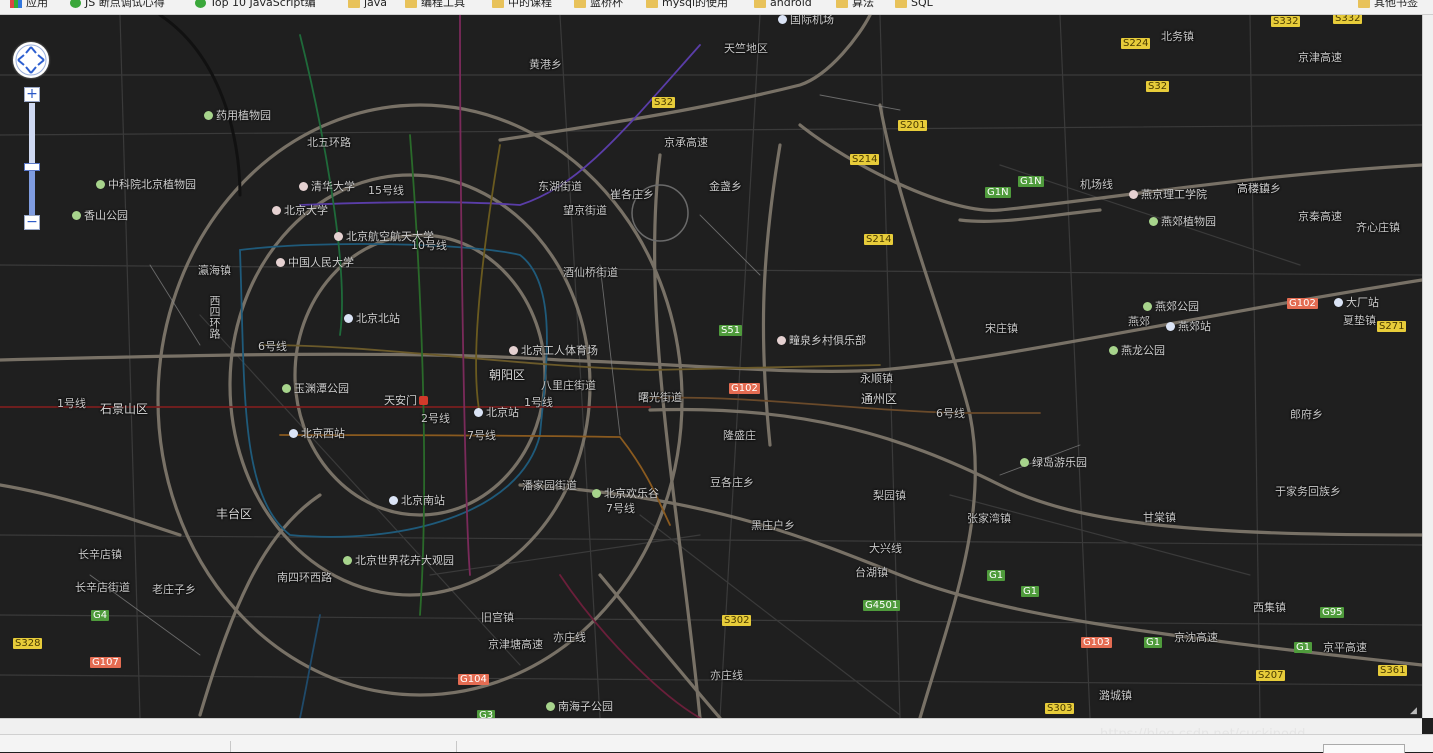 Image resolution: width=1433 pixels, height=753 pixels. I want to click on zoom-in-button: +, so click(32, 94).